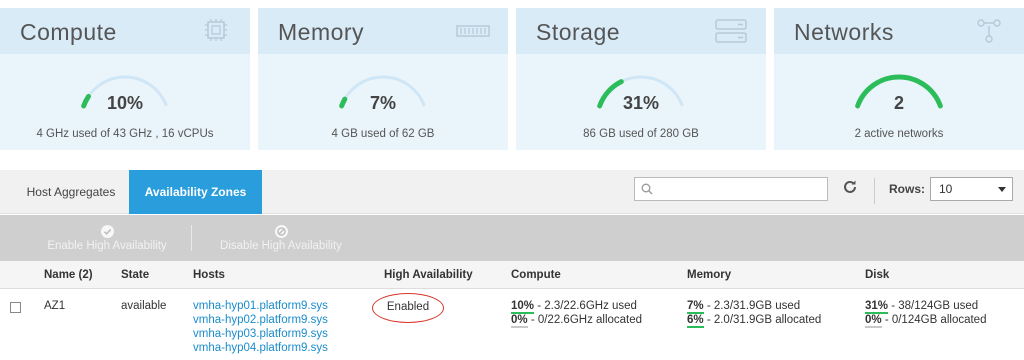  What do you see at coordinates (641, 134) in the screenshot?
I see `storage-card-subtitle: 86 GB used of 280 GB` at bounding box center [641, 134].